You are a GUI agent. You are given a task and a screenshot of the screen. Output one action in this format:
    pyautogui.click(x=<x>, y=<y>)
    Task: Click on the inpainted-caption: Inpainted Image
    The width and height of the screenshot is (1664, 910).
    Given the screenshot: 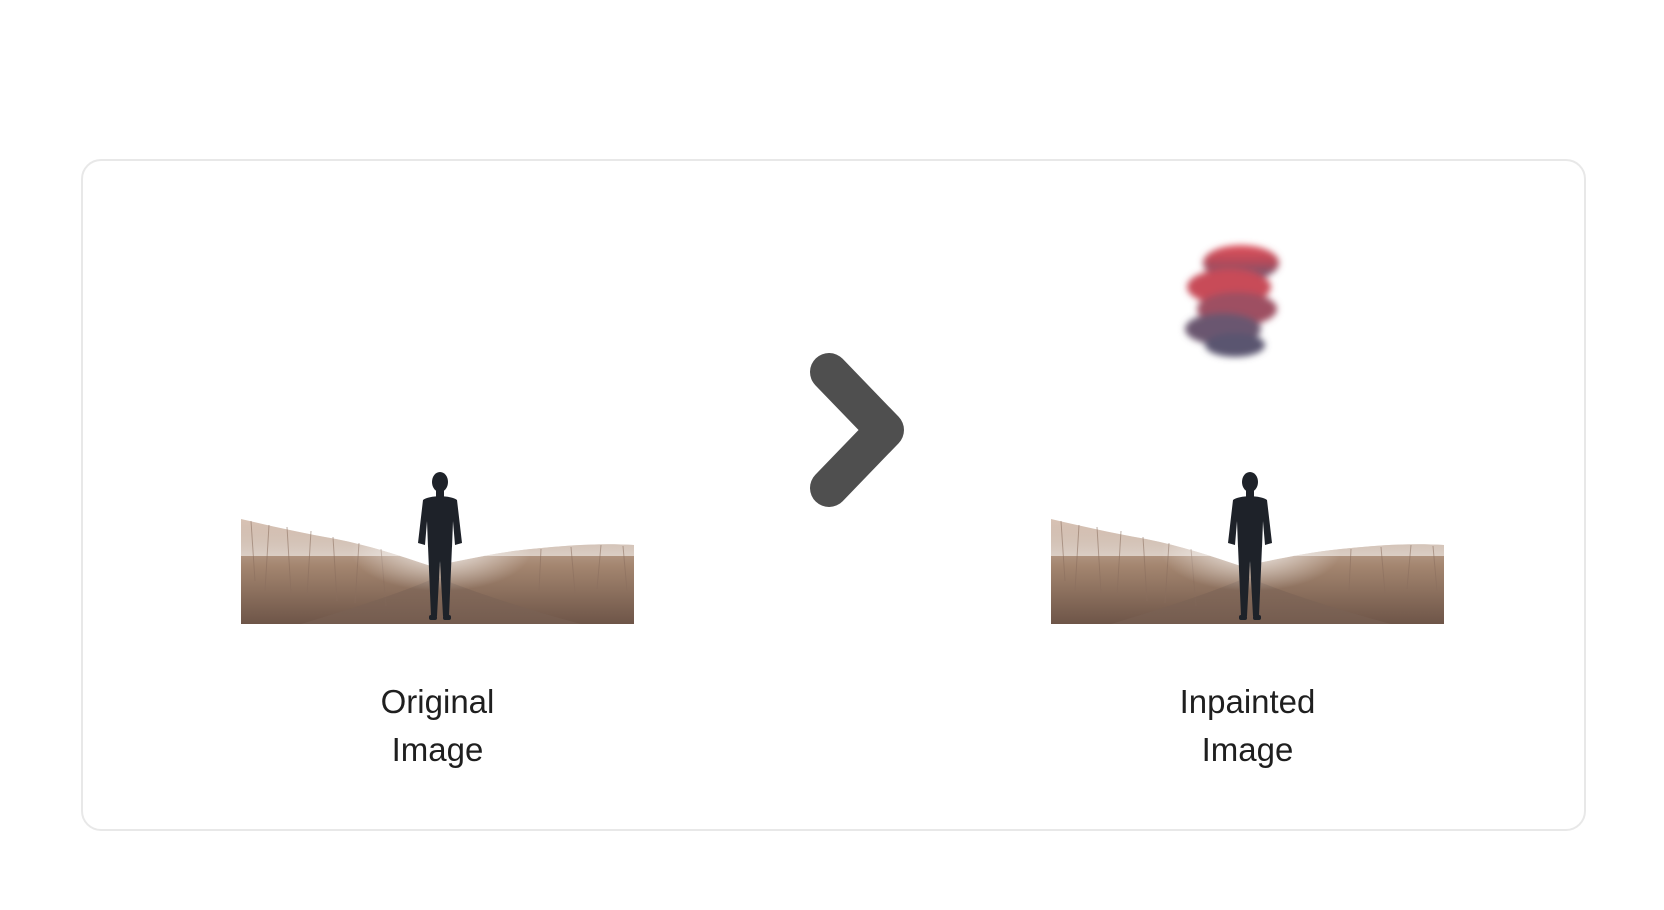 What is the action you would take?
    pyautogui.click(x=1247, y=726)
    